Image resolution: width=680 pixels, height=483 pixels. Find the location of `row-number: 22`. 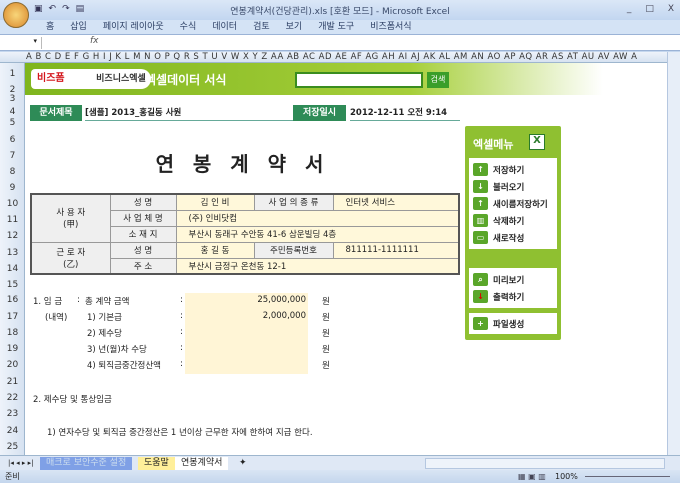

row-number: 22 is located at coordinates (12, 398).